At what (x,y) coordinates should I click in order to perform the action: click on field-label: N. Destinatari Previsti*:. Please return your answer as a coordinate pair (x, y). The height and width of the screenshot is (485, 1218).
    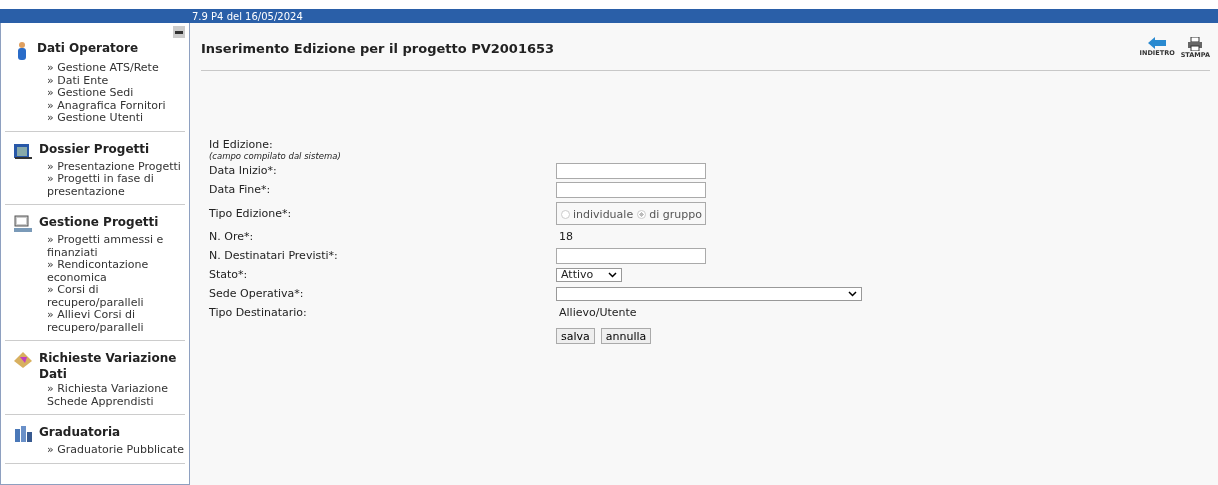
    Looking at the image, I should click on (274, 255).